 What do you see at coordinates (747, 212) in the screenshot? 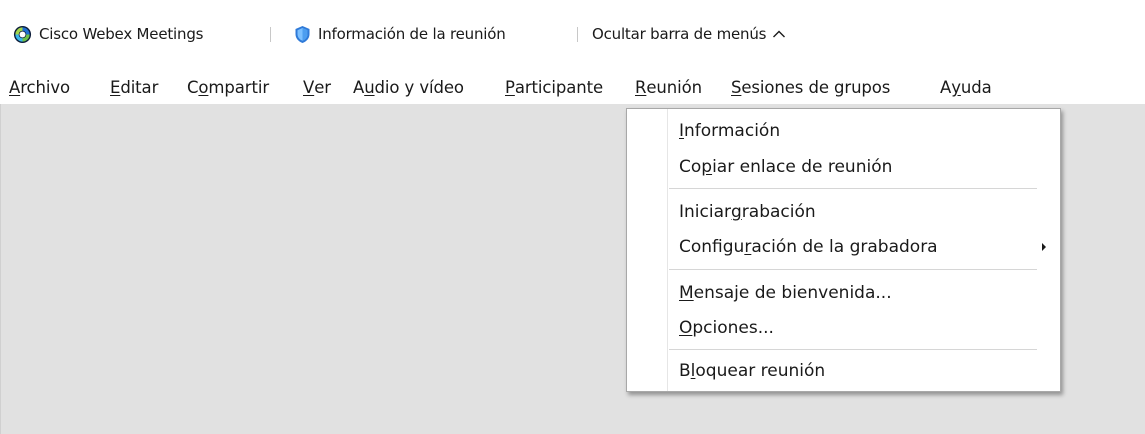
I see `menu-item-iniciar-grabacion: Iniciar g rabación` at bounding box center [747, 212].